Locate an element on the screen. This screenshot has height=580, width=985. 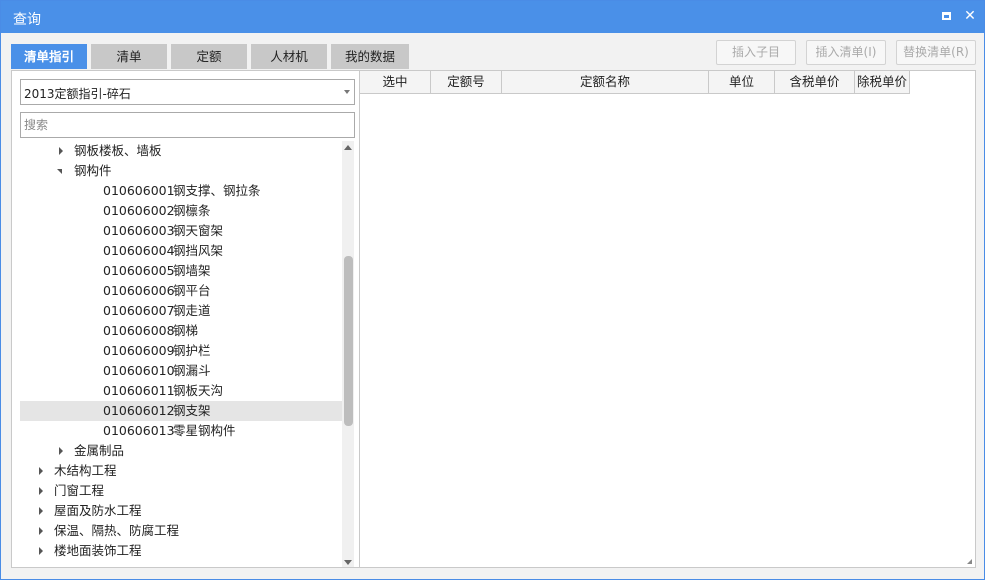
tree-item: 钢板楼板、墙板 is located at coordinates (181, 151).